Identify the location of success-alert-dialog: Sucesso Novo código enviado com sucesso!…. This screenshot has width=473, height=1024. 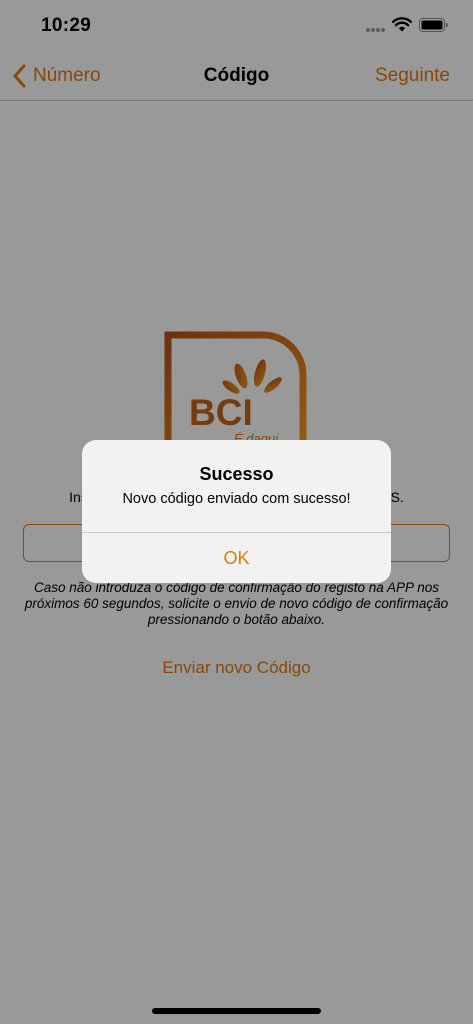
(236, 511).